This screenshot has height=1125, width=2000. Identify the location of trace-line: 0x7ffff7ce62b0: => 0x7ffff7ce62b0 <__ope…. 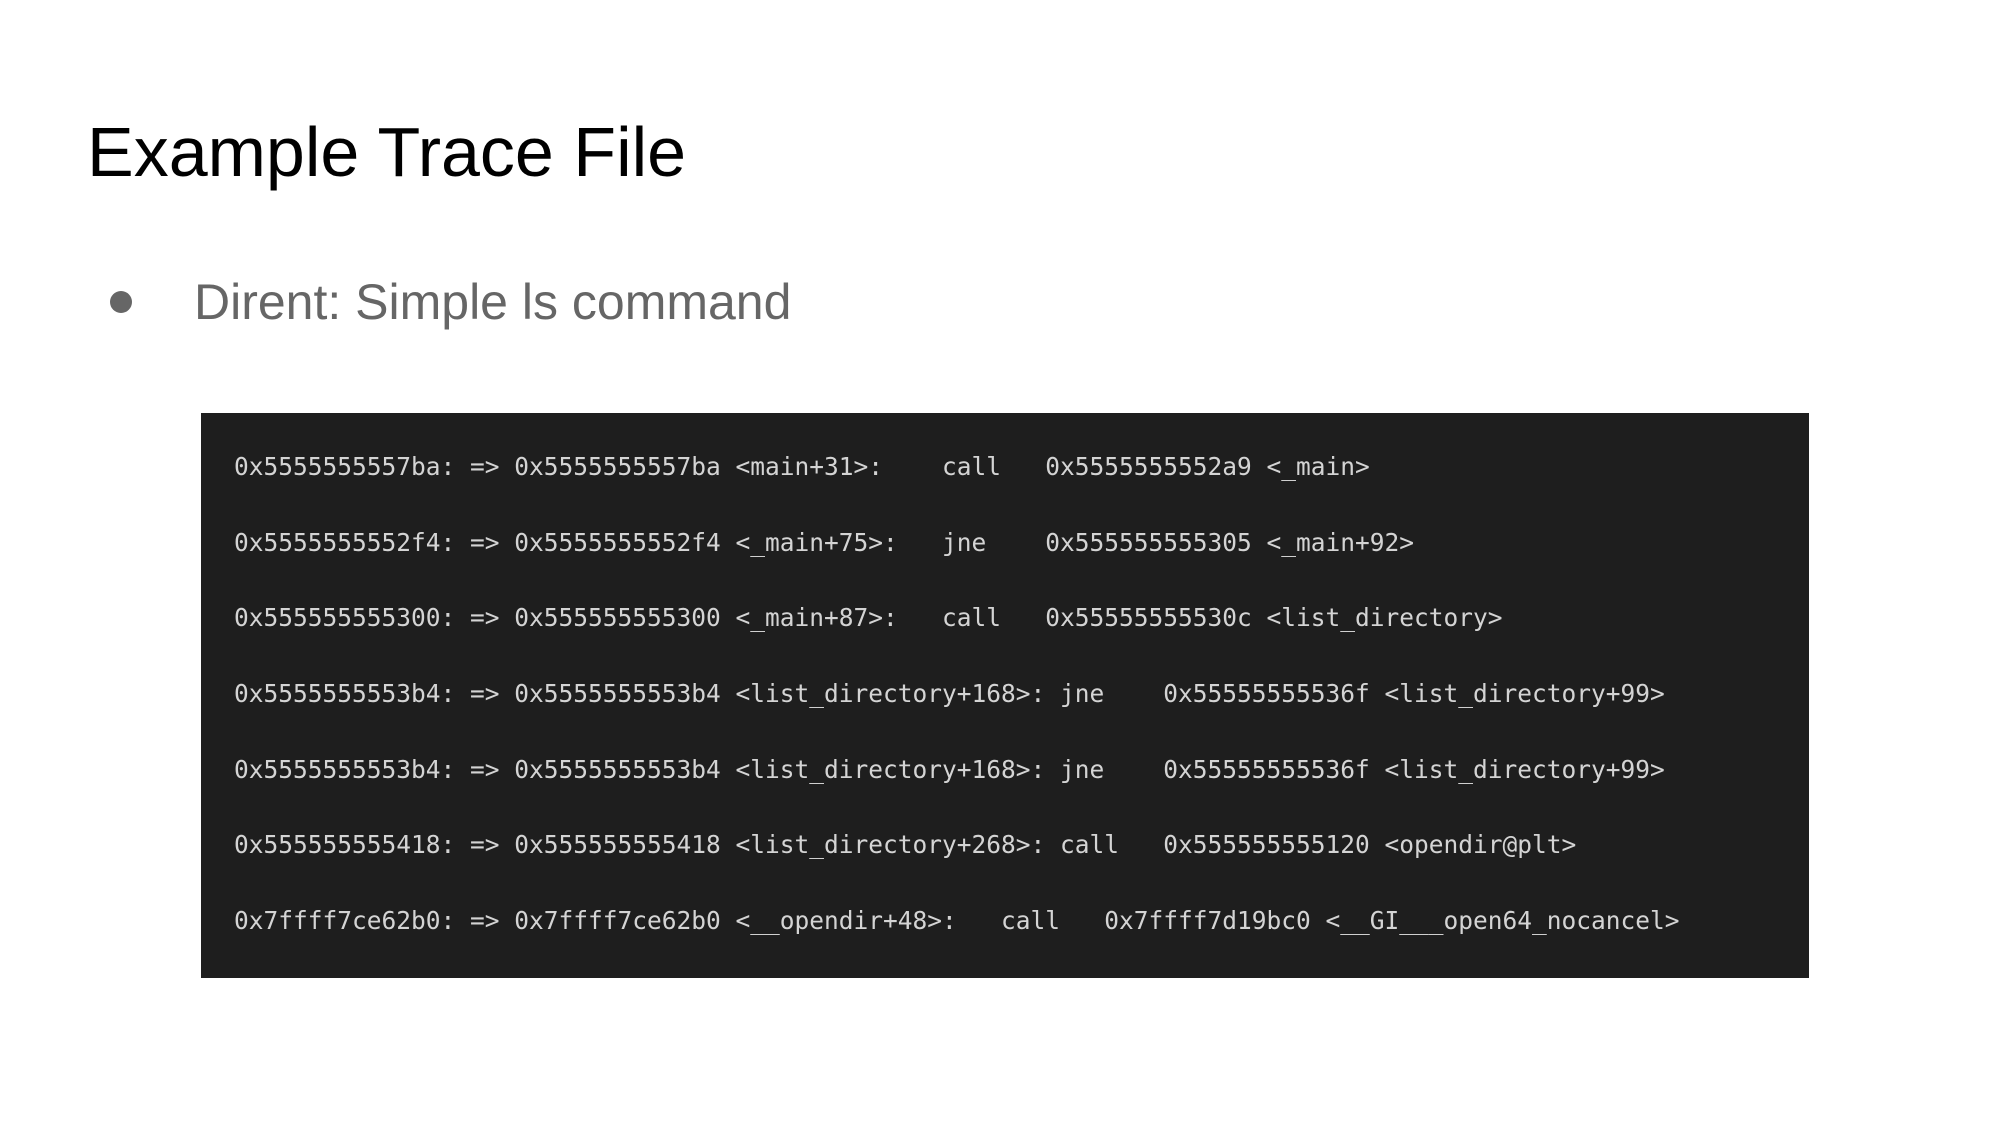
(957, 921).